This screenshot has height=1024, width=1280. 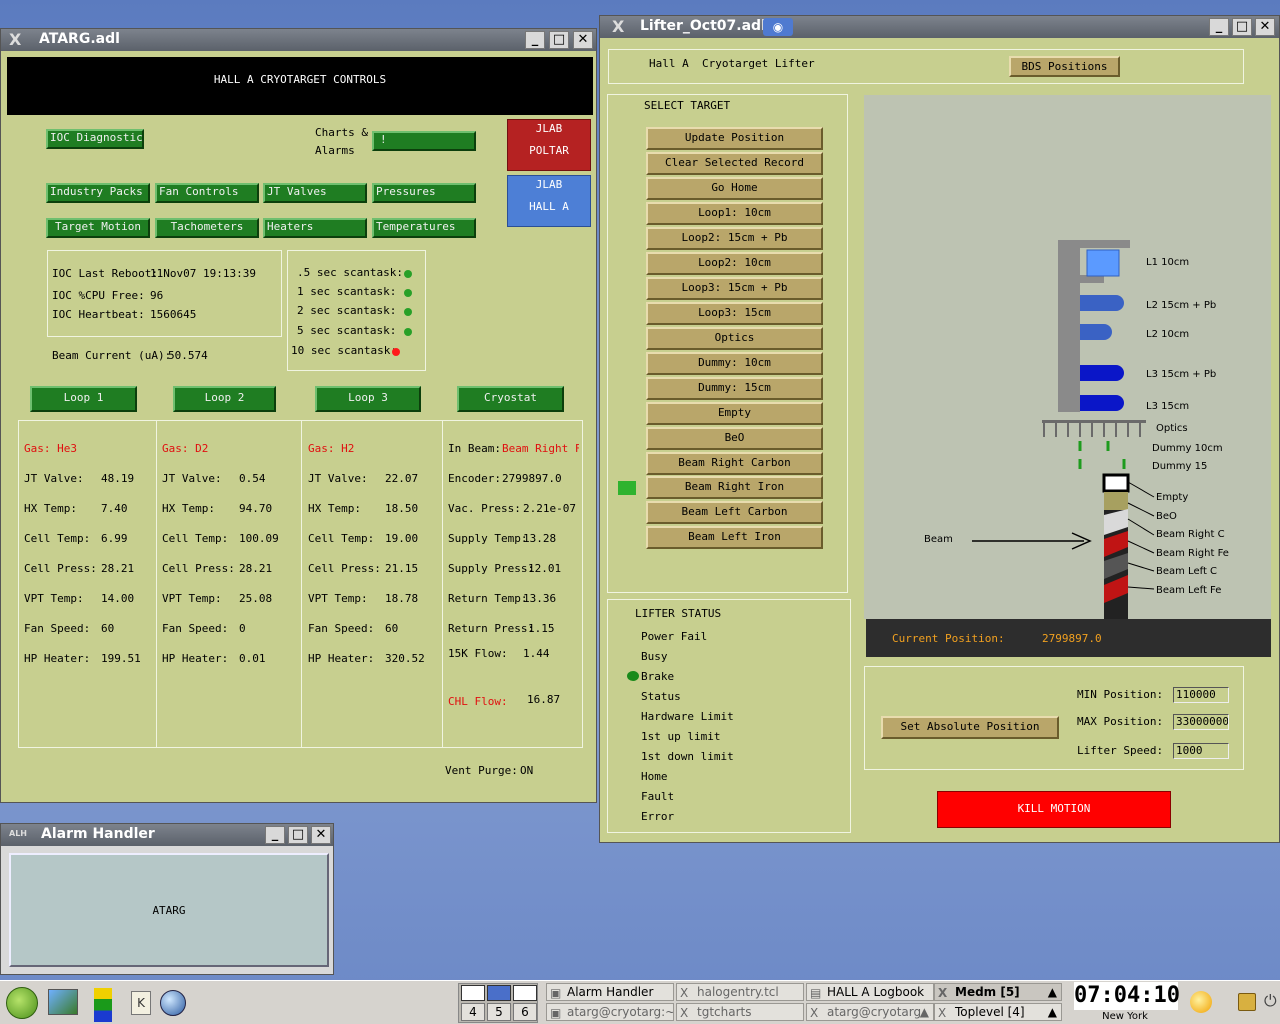 What do you see at coordinates (734, 188) in the screenshot?
I see `go-home-button: Go Home` at bounding box center [734, 188].